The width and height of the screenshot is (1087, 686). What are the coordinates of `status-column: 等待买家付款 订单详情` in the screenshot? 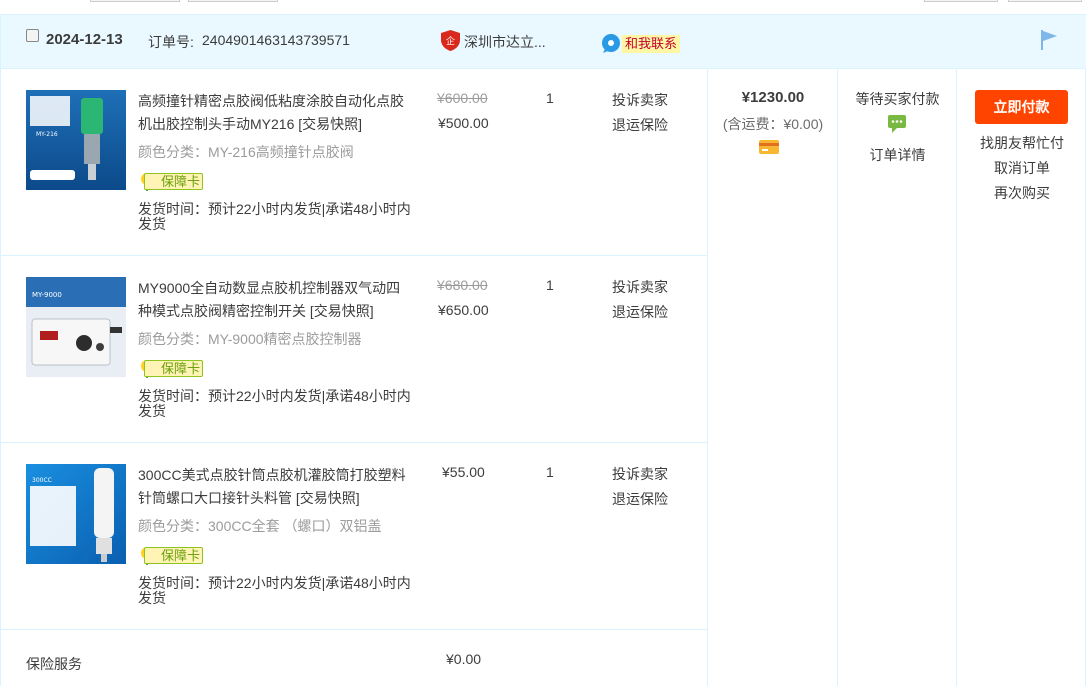 It's located at (896, 377).